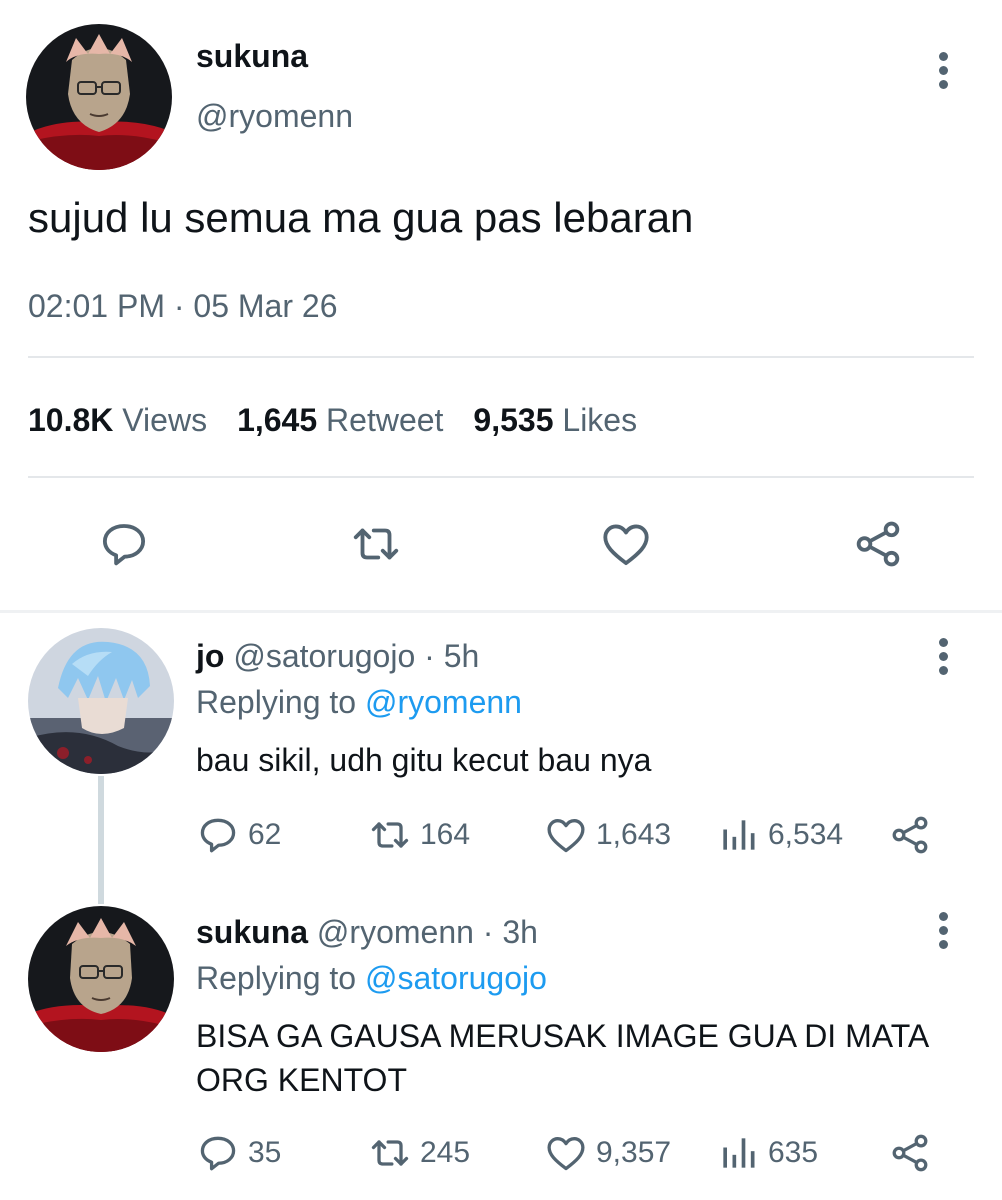  Describe the element at coordinates (165, 420) in the screenshot. I see `views-label: Views` at that location.